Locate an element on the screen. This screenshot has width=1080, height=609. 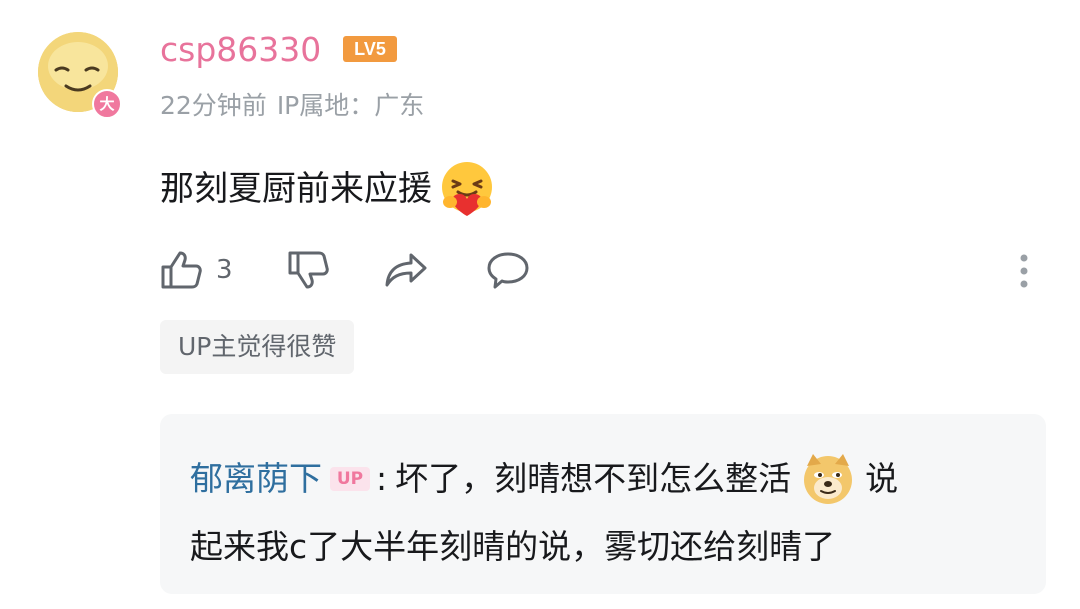
ip-location: IP属地：广东 is located at coordinates (350, 105).